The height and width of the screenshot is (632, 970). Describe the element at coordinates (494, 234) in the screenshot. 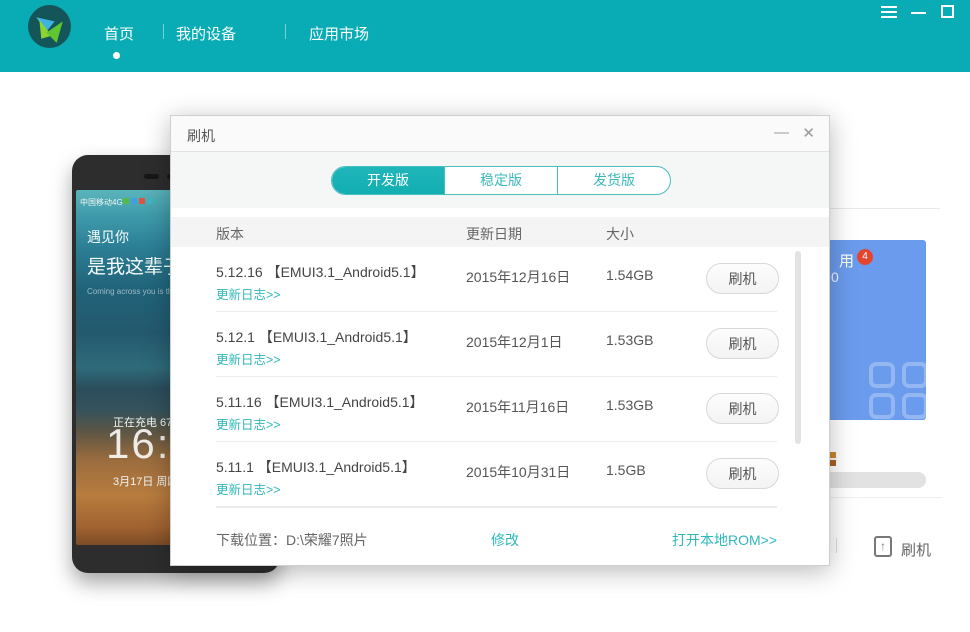

I see `column-update-date: 更新日期` at that location.